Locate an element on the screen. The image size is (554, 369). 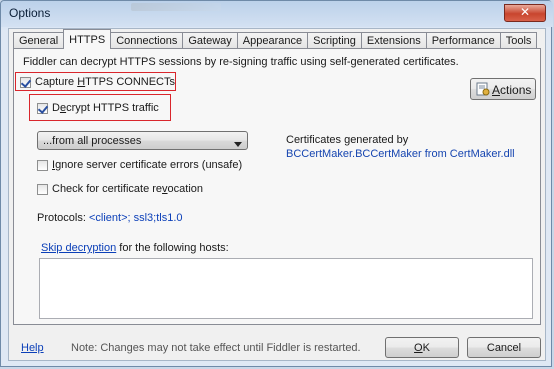
decrypt-https-checkbox-row: Decrypt HTTPS traffic is located at coordinates (98, 108).